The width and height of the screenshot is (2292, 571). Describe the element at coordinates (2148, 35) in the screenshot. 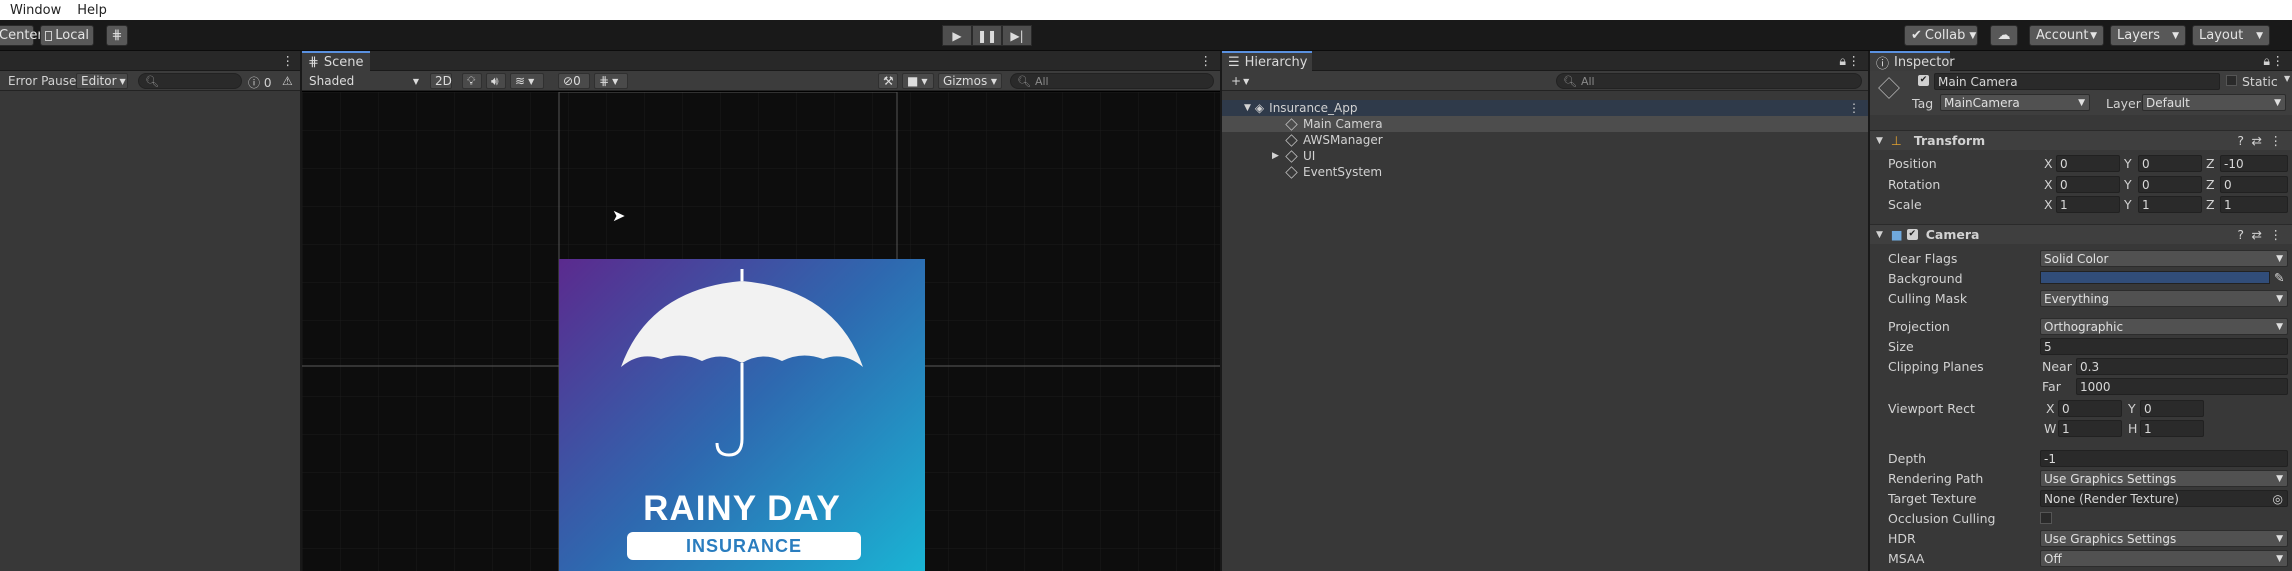

I see `layers-dropdown: Layers ▼` at that location.